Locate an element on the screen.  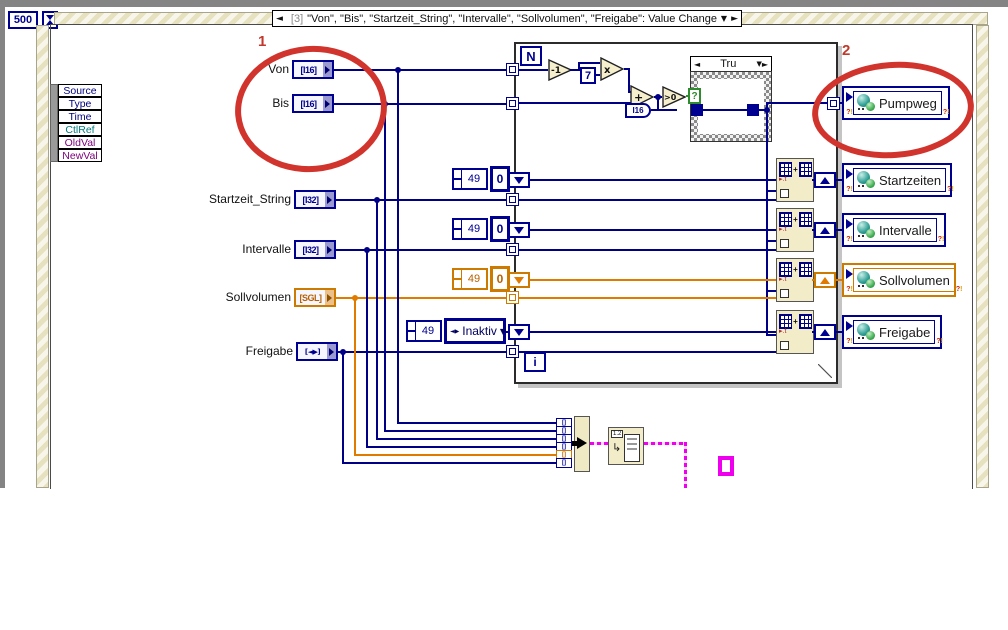
event-next-arrow-icon: ► is located at coordinates (734, 19).